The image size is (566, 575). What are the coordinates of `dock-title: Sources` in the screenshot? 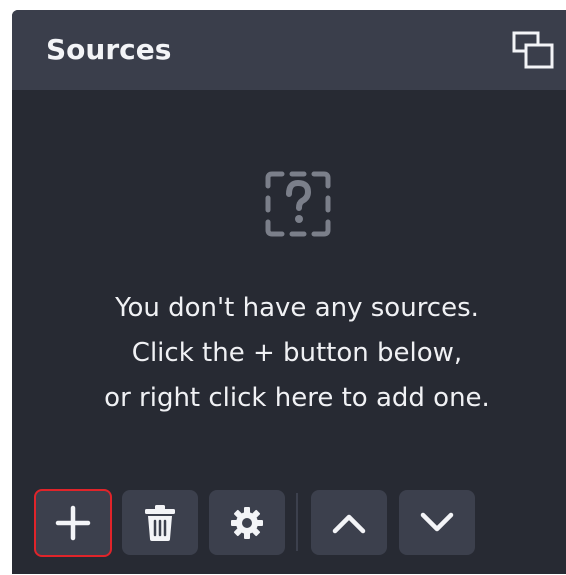 It's located at (109, 49).